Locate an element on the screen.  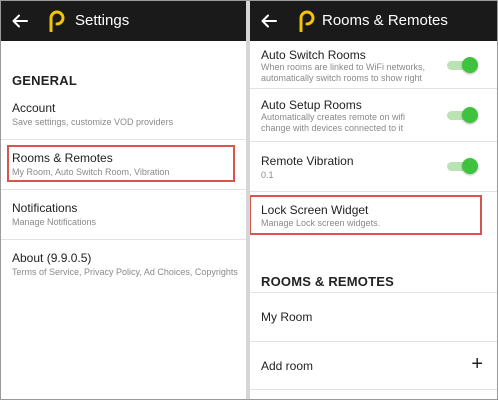
toggle-remote-vibration is located at coordinates (462, 166).